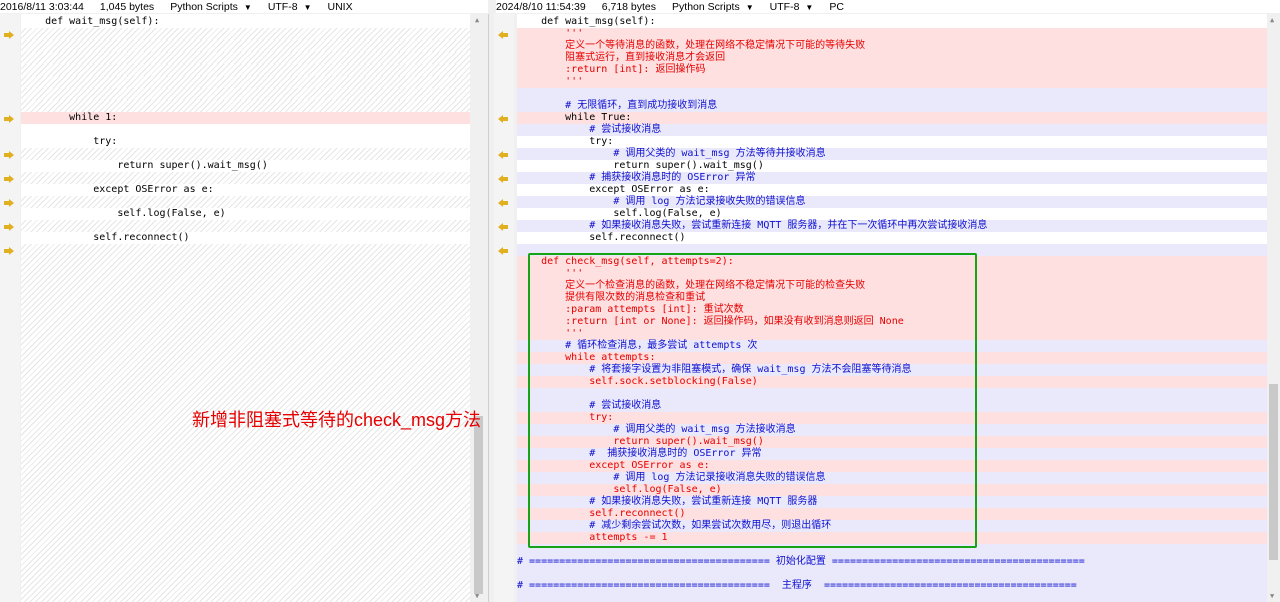 The width and height of the screenshot is (1280, 602). Describe the element at coordinates (892, 130) in the screenshot. I see `code-line: # 尝试接收消息` at that location.